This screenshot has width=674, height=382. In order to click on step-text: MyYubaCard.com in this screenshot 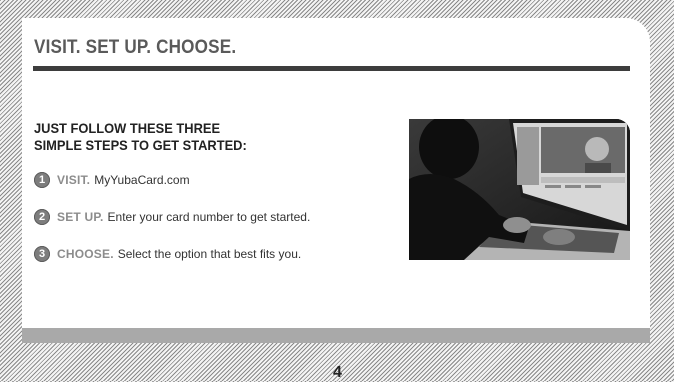, I will do `click(142, 180)`.